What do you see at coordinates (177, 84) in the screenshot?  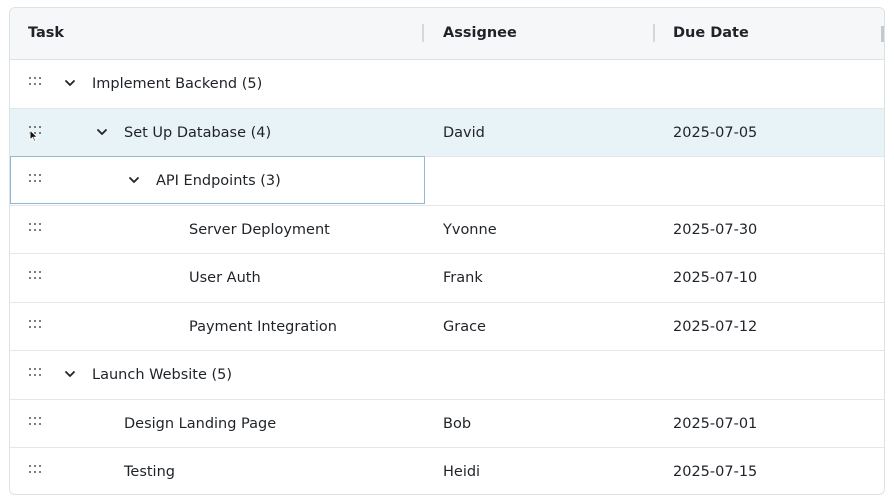 I see `group-label: Implement Backend (5)` at bounding box center [177, 84].